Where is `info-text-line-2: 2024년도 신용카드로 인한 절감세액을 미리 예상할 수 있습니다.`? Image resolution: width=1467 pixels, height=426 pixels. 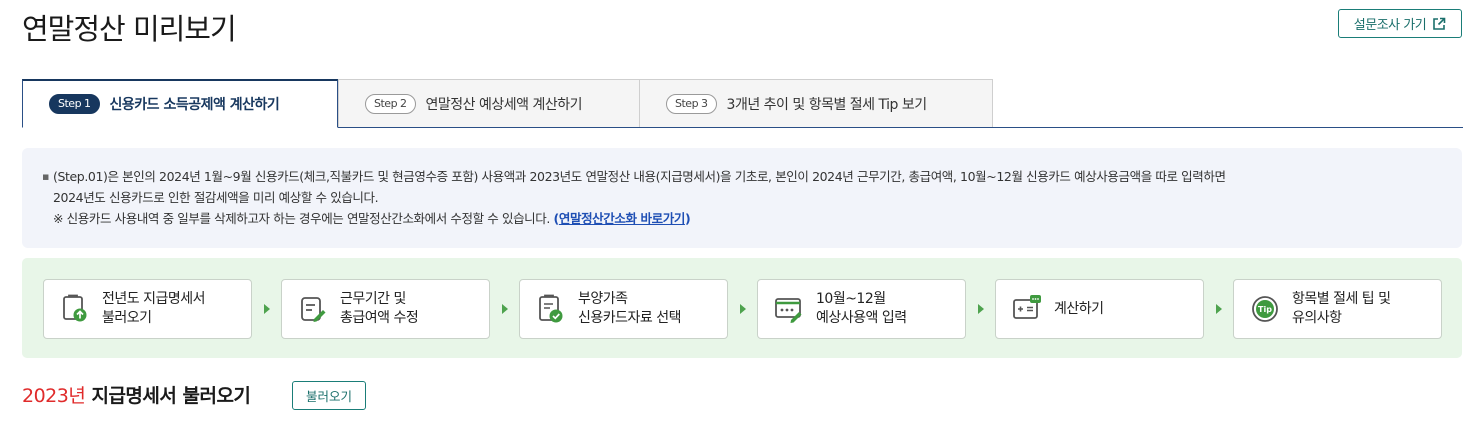
info-text-line-2: 2024년도 신용카드로 인한 절감세액을 미리 예상할 수 있습니다. is located at coordinates (216, 197).